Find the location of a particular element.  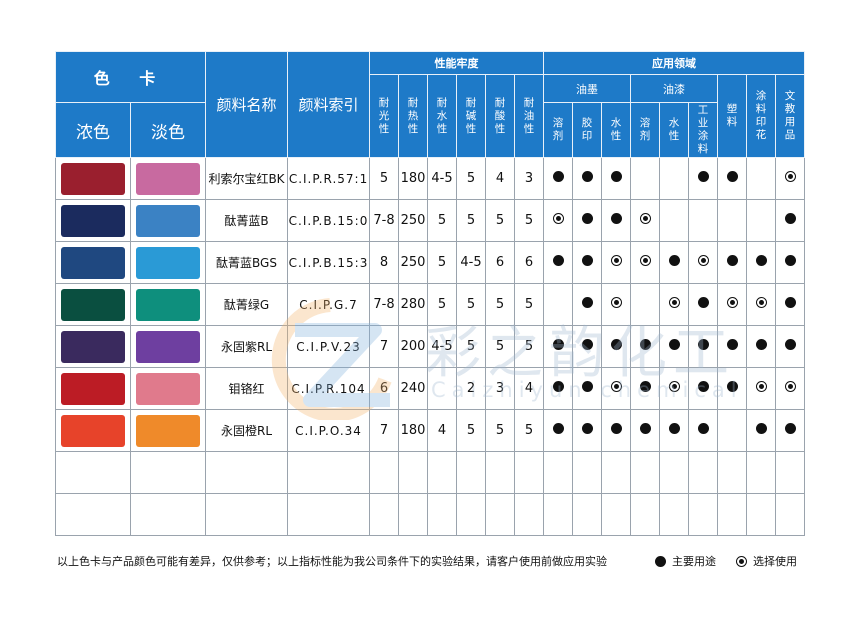

paint-col-heading: 溶剂 is located at coordinates (645, 130).